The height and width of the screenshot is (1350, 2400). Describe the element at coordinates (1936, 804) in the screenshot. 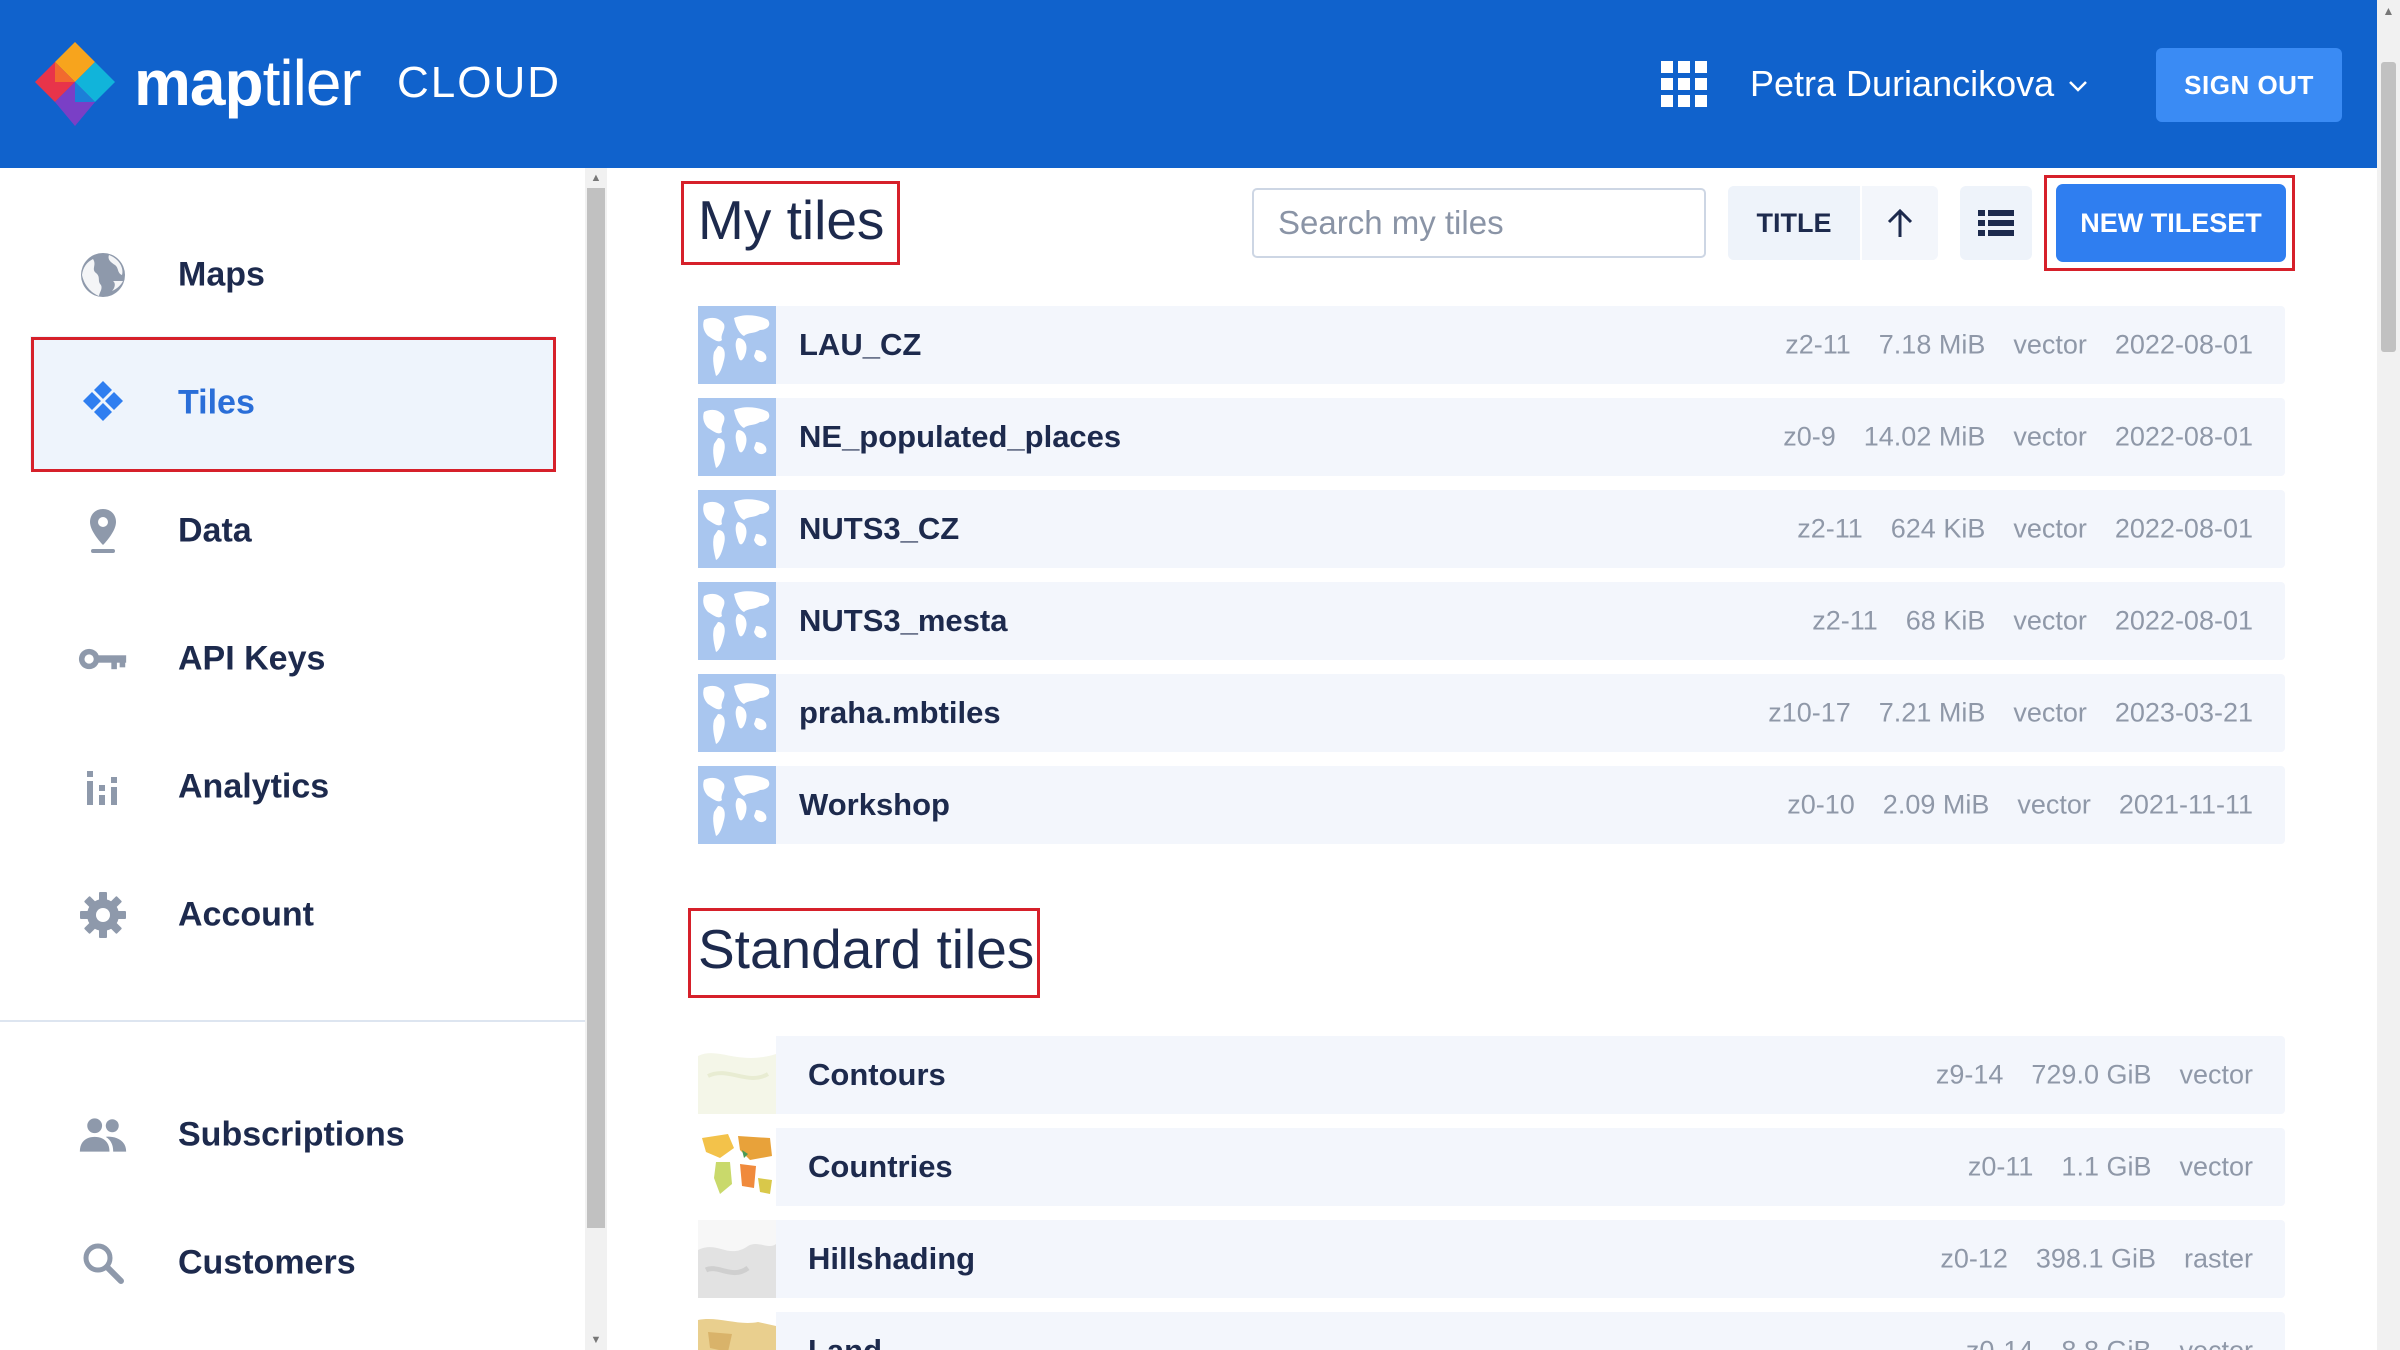

I see `tileset-size: 2.09 MiB` at that location.